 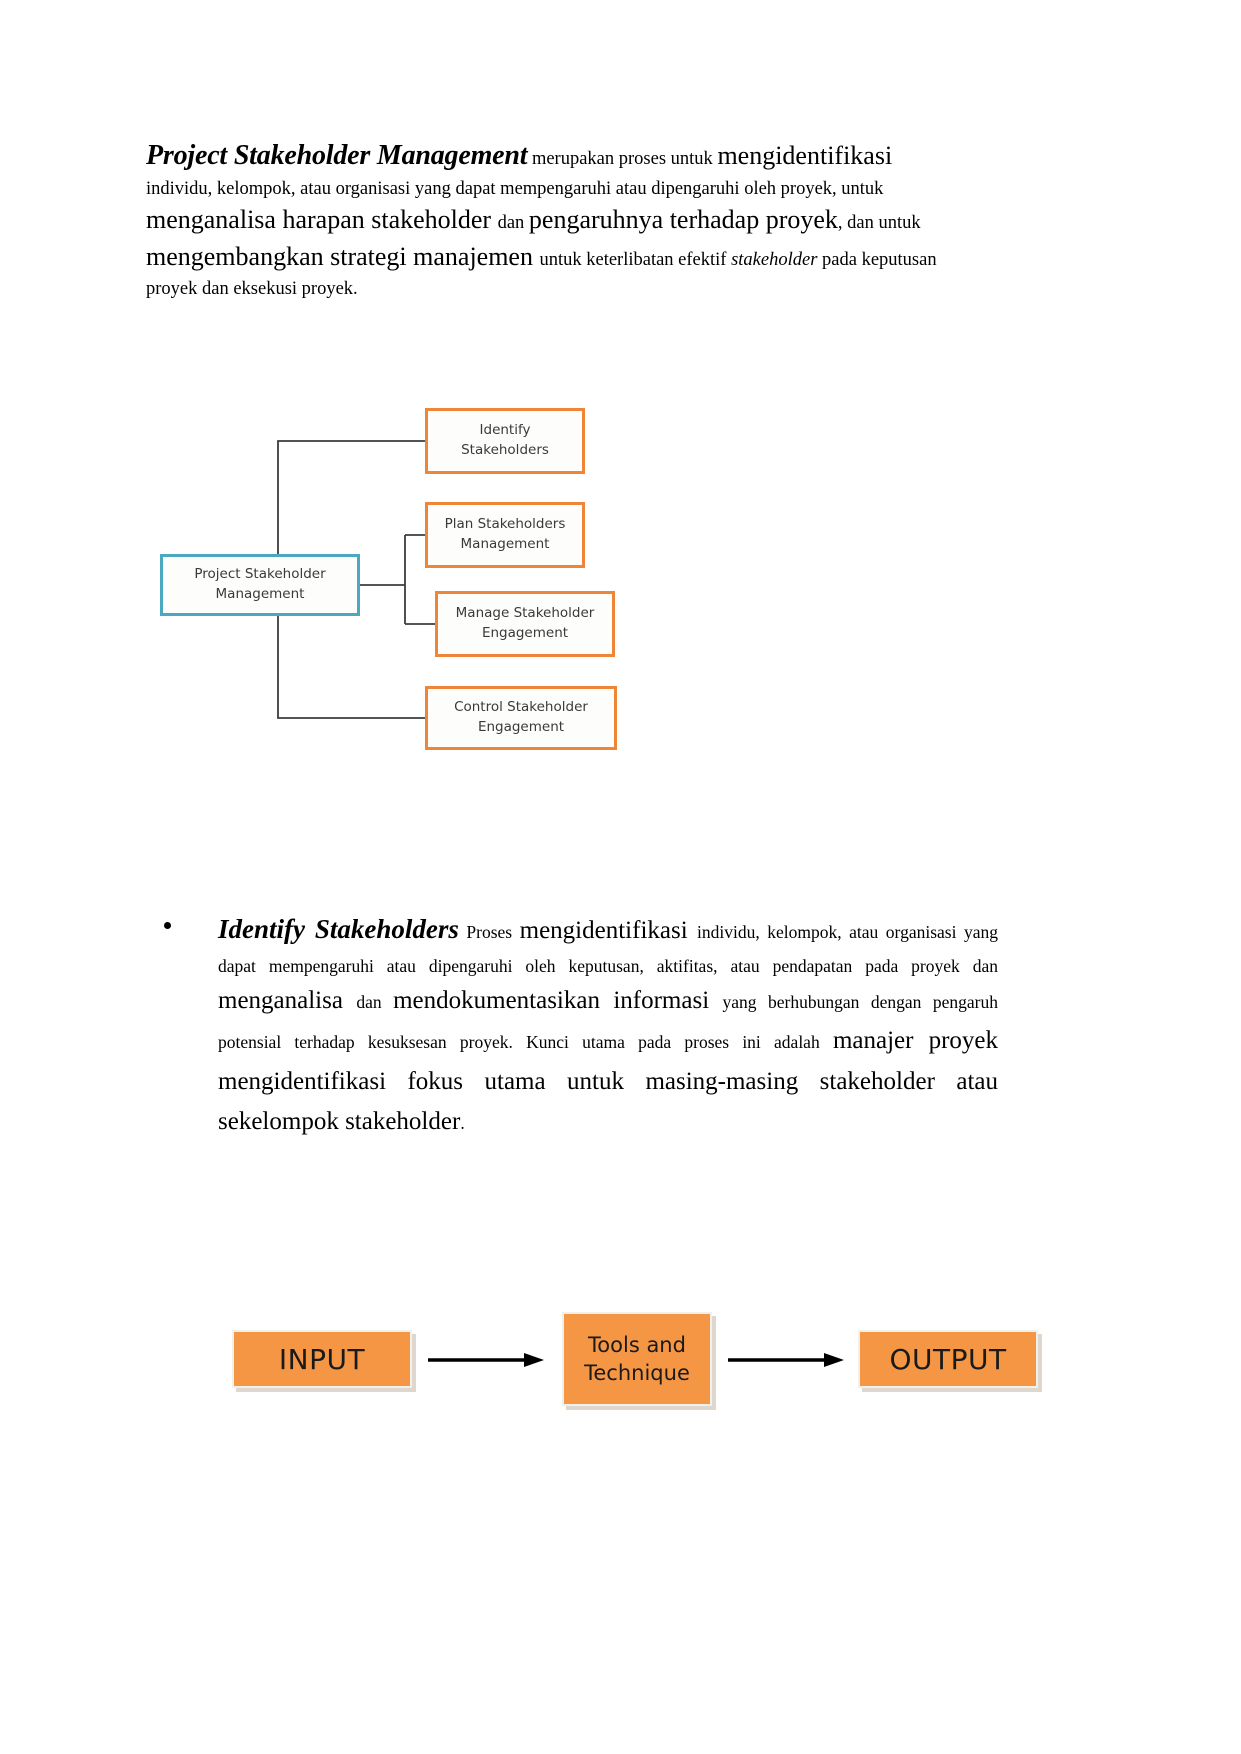 I want to click on intro-run-9: untuk keterlibatan efektif, so click(x=635, y=259).